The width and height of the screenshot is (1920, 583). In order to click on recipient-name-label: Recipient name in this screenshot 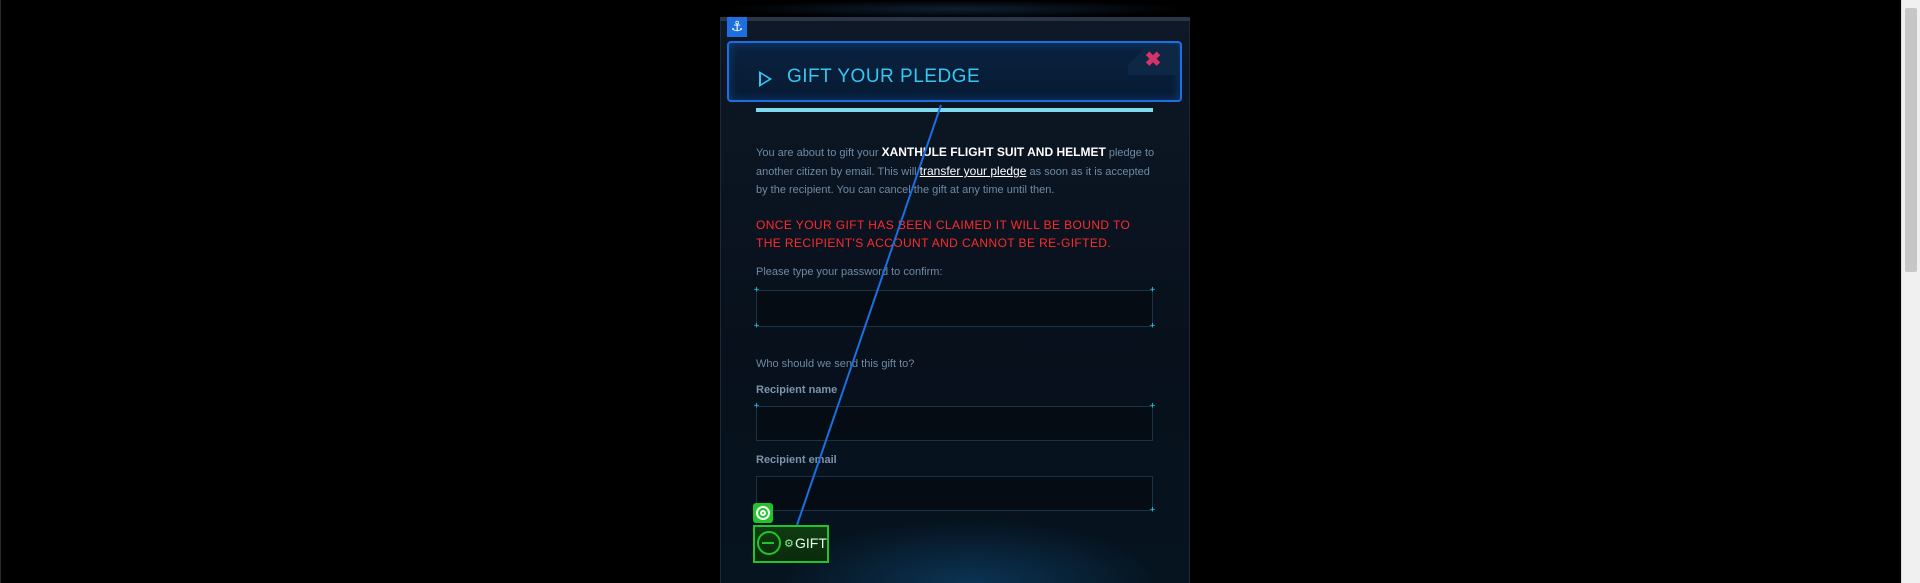, I will do `click(797, 390)`.